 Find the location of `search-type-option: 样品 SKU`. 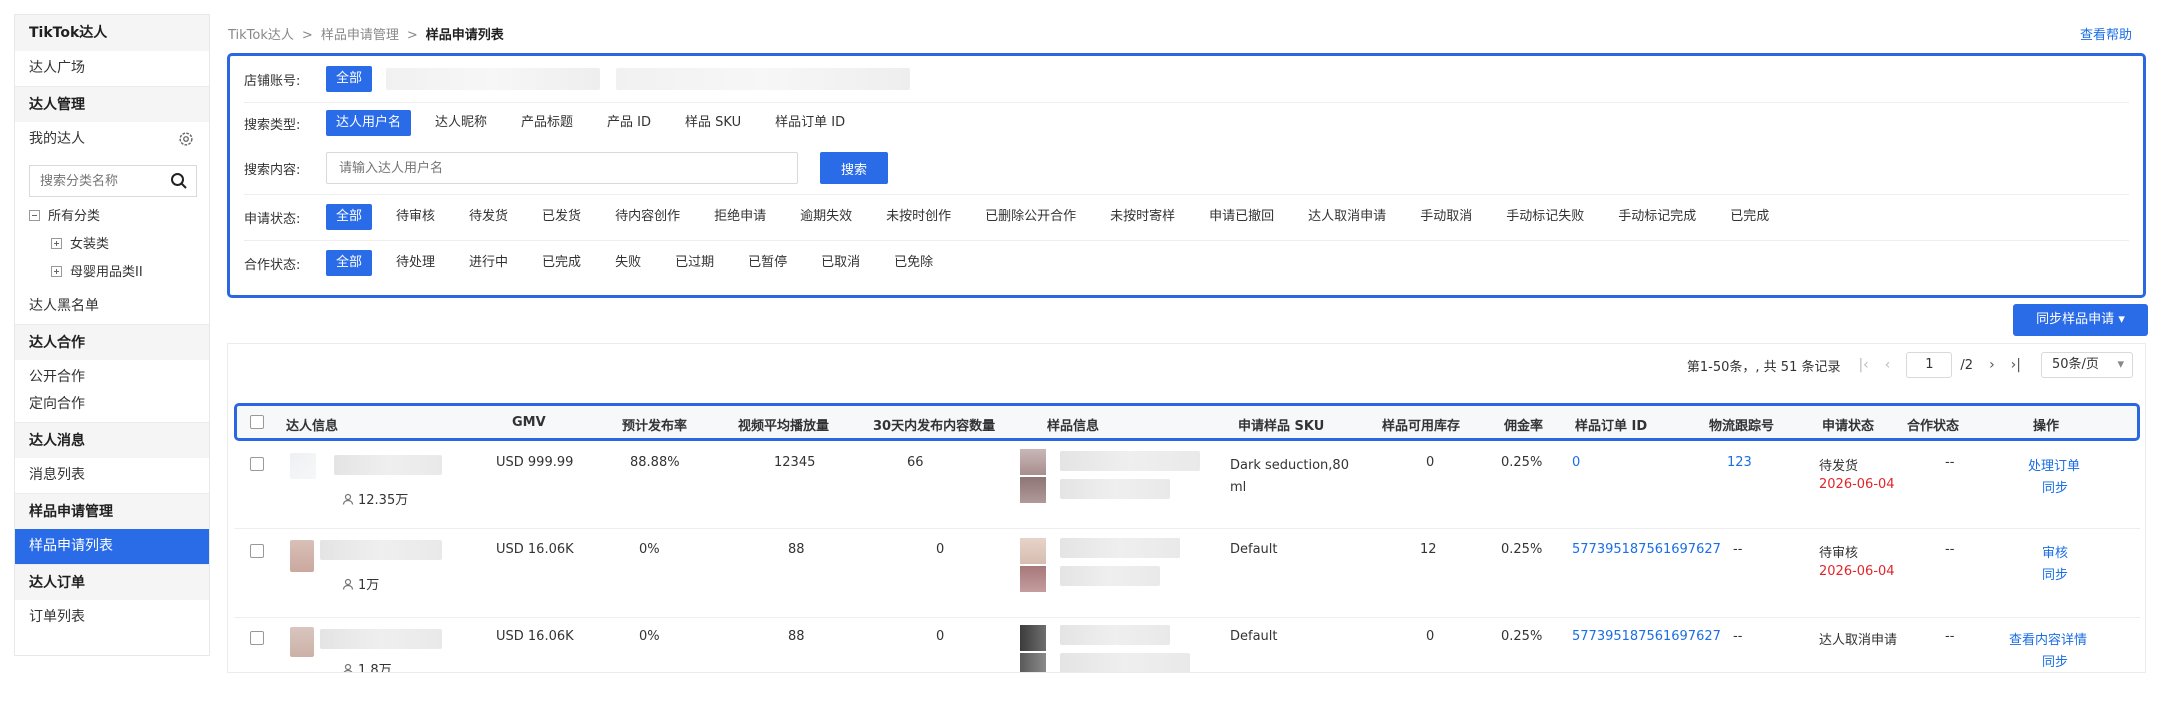

search-type-option: 样品 SKU is located at coordinates (713, 123).